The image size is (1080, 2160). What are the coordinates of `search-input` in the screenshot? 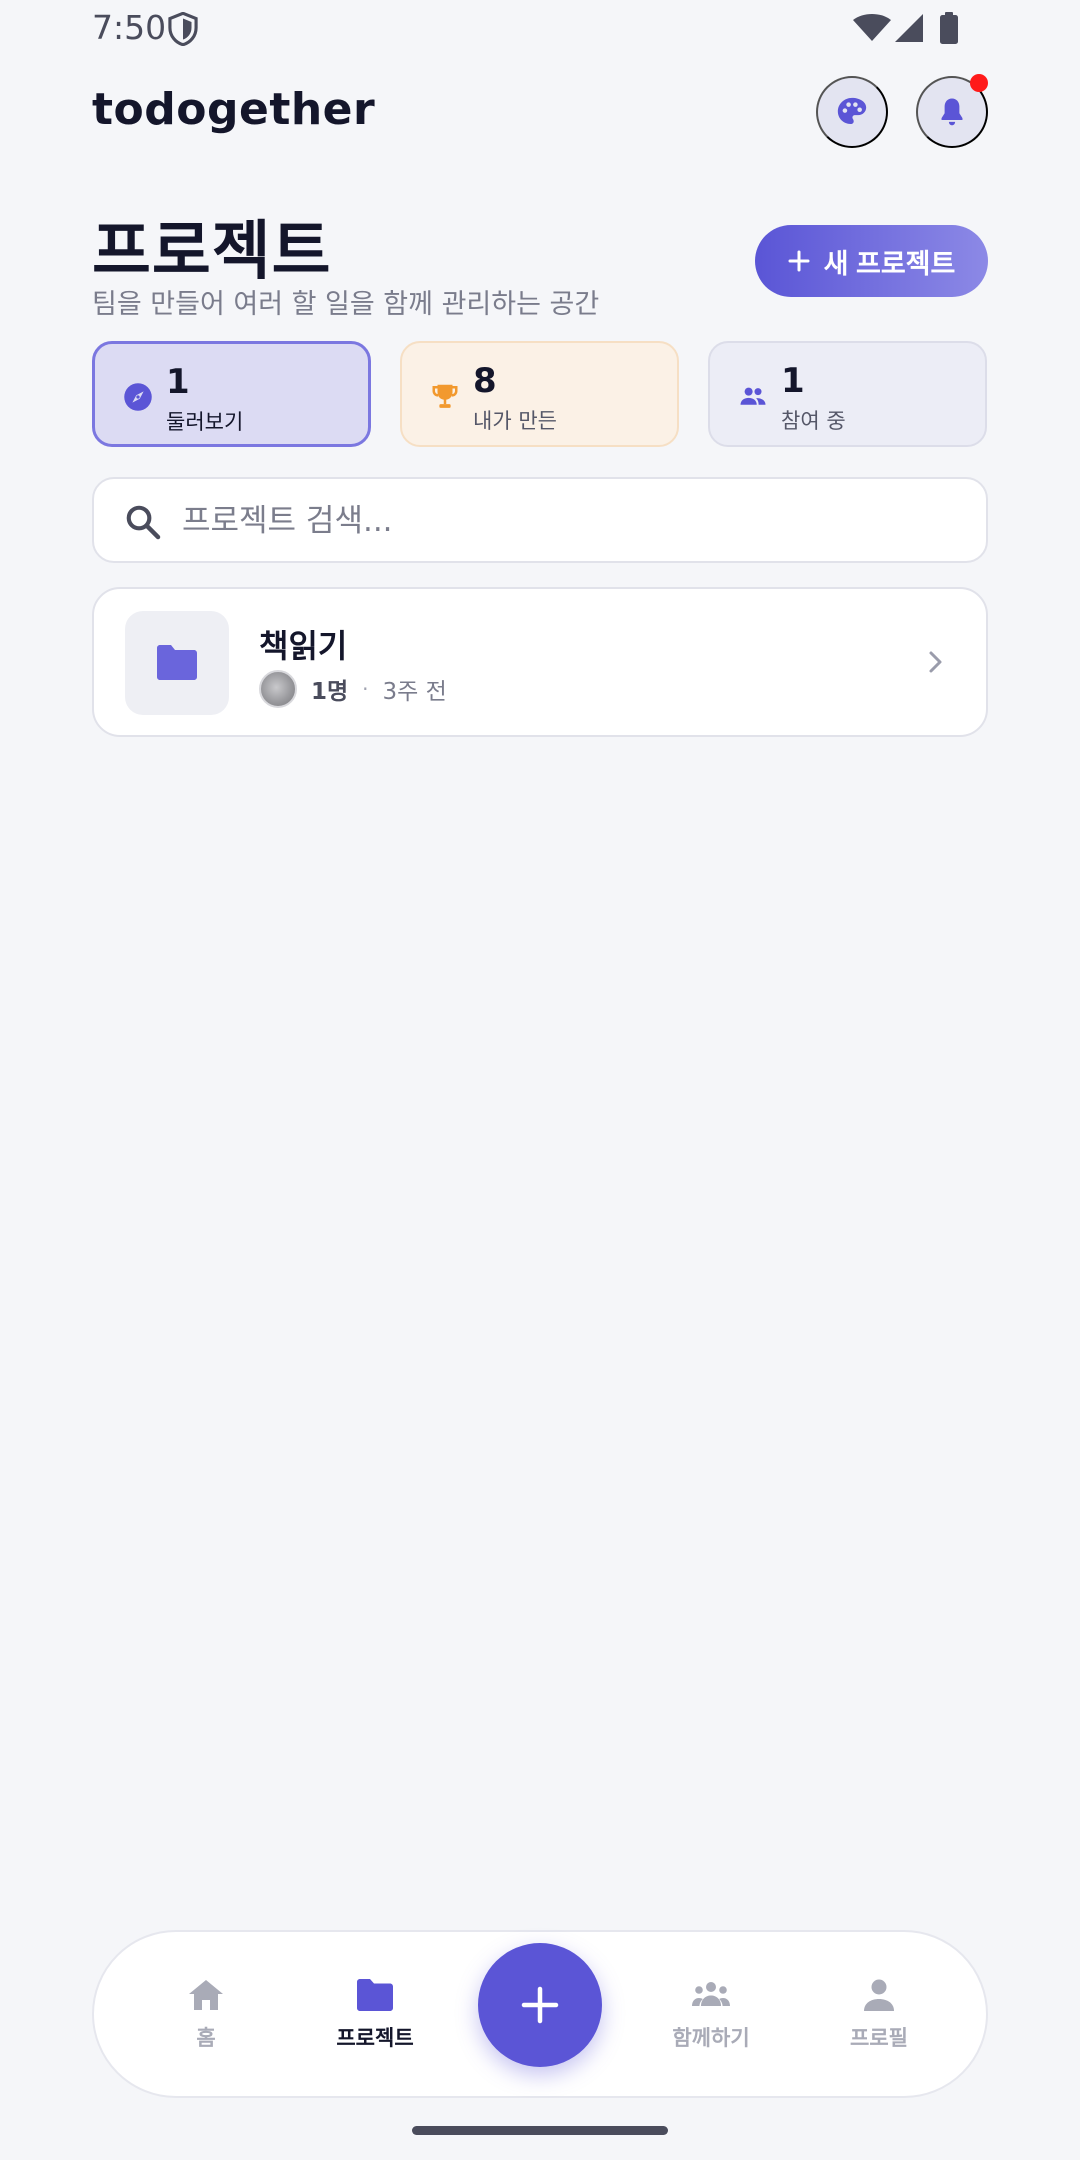 It's located at (572, 521).